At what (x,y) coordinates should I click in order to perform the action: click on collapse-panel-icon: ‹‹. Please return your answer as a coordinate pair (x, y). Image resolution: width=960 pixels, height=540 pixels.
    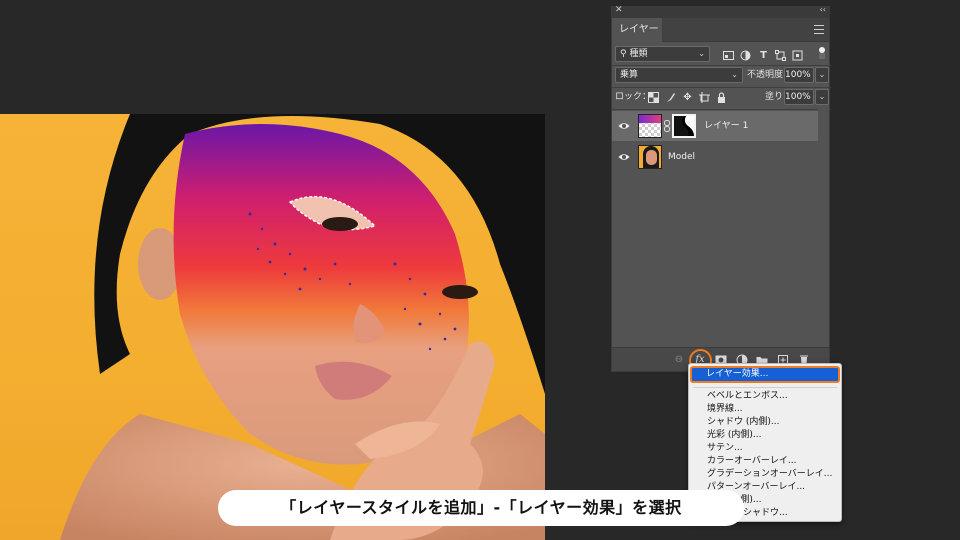
    Looking at the image, I should click on (823, 9).